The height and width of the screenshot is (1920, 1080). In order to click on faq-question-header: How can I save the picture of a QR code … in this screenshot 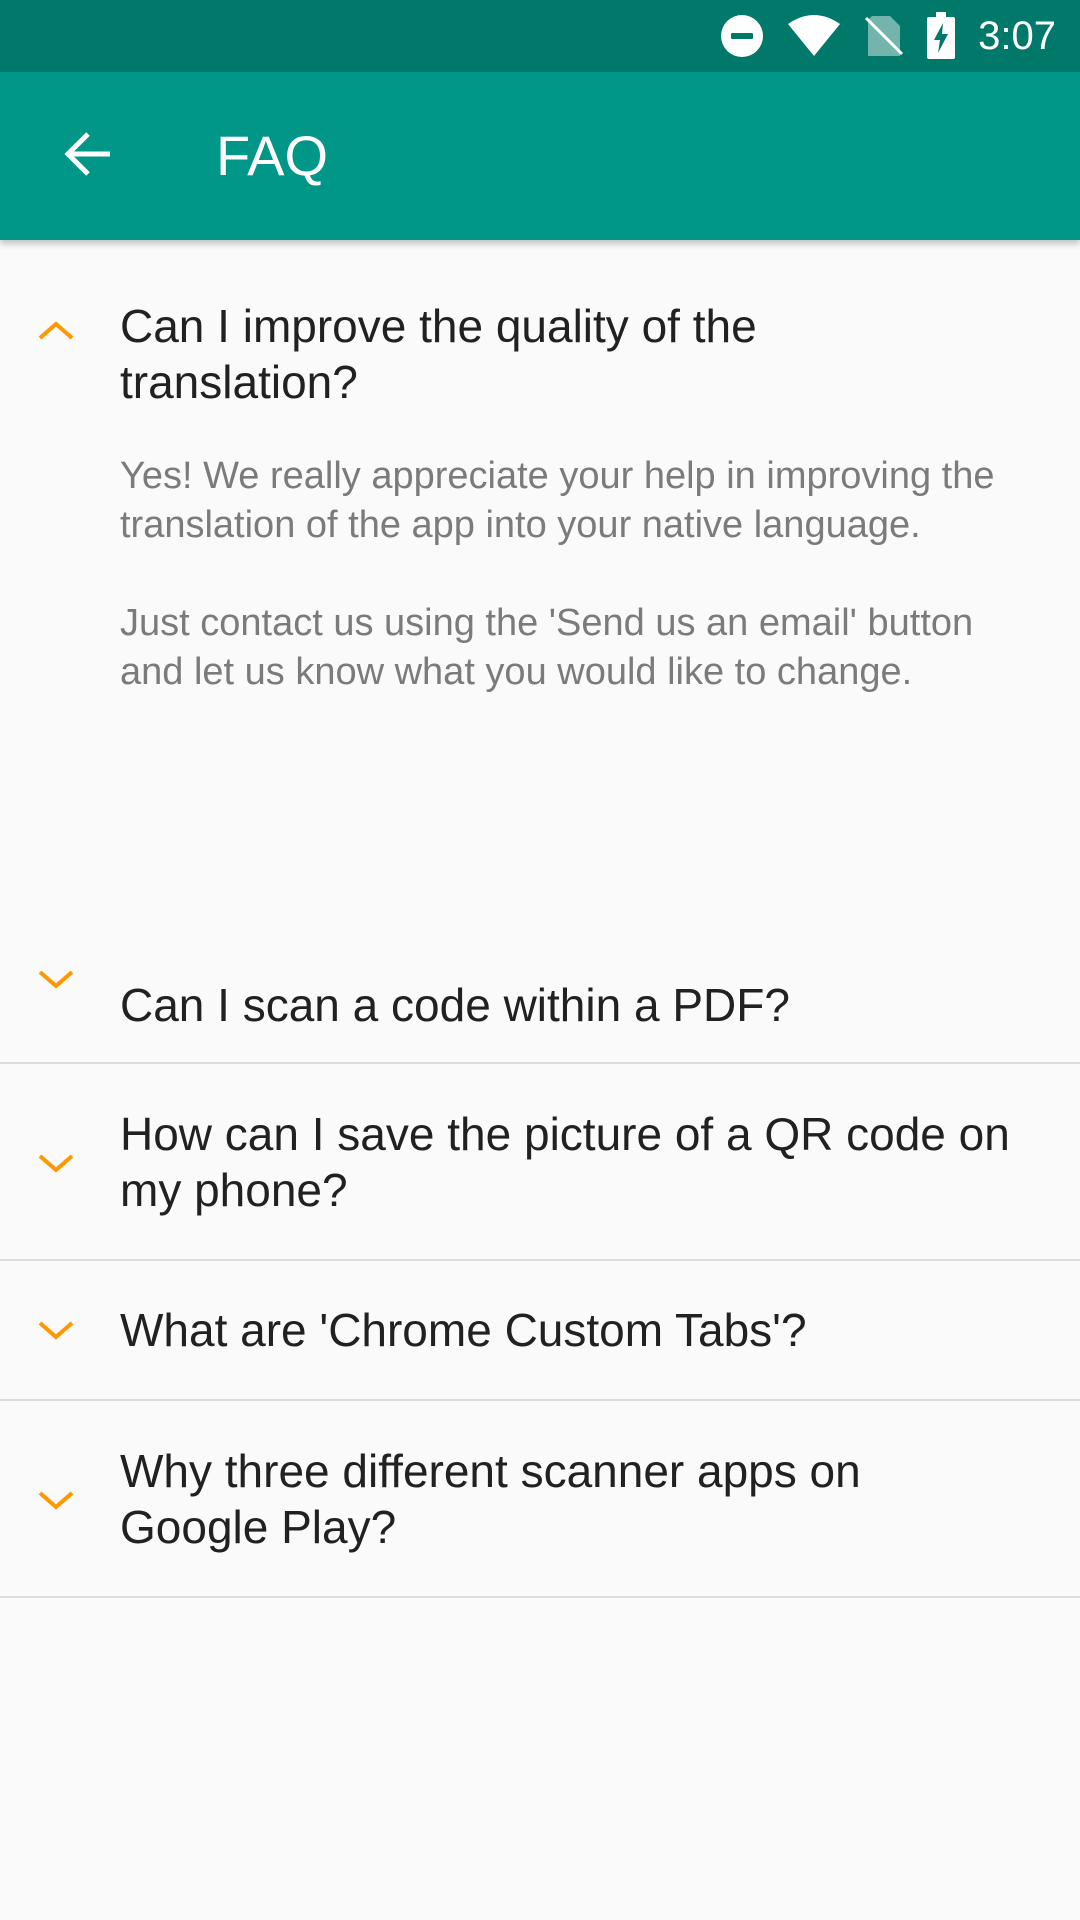, I will do `click(540, 1161)`.